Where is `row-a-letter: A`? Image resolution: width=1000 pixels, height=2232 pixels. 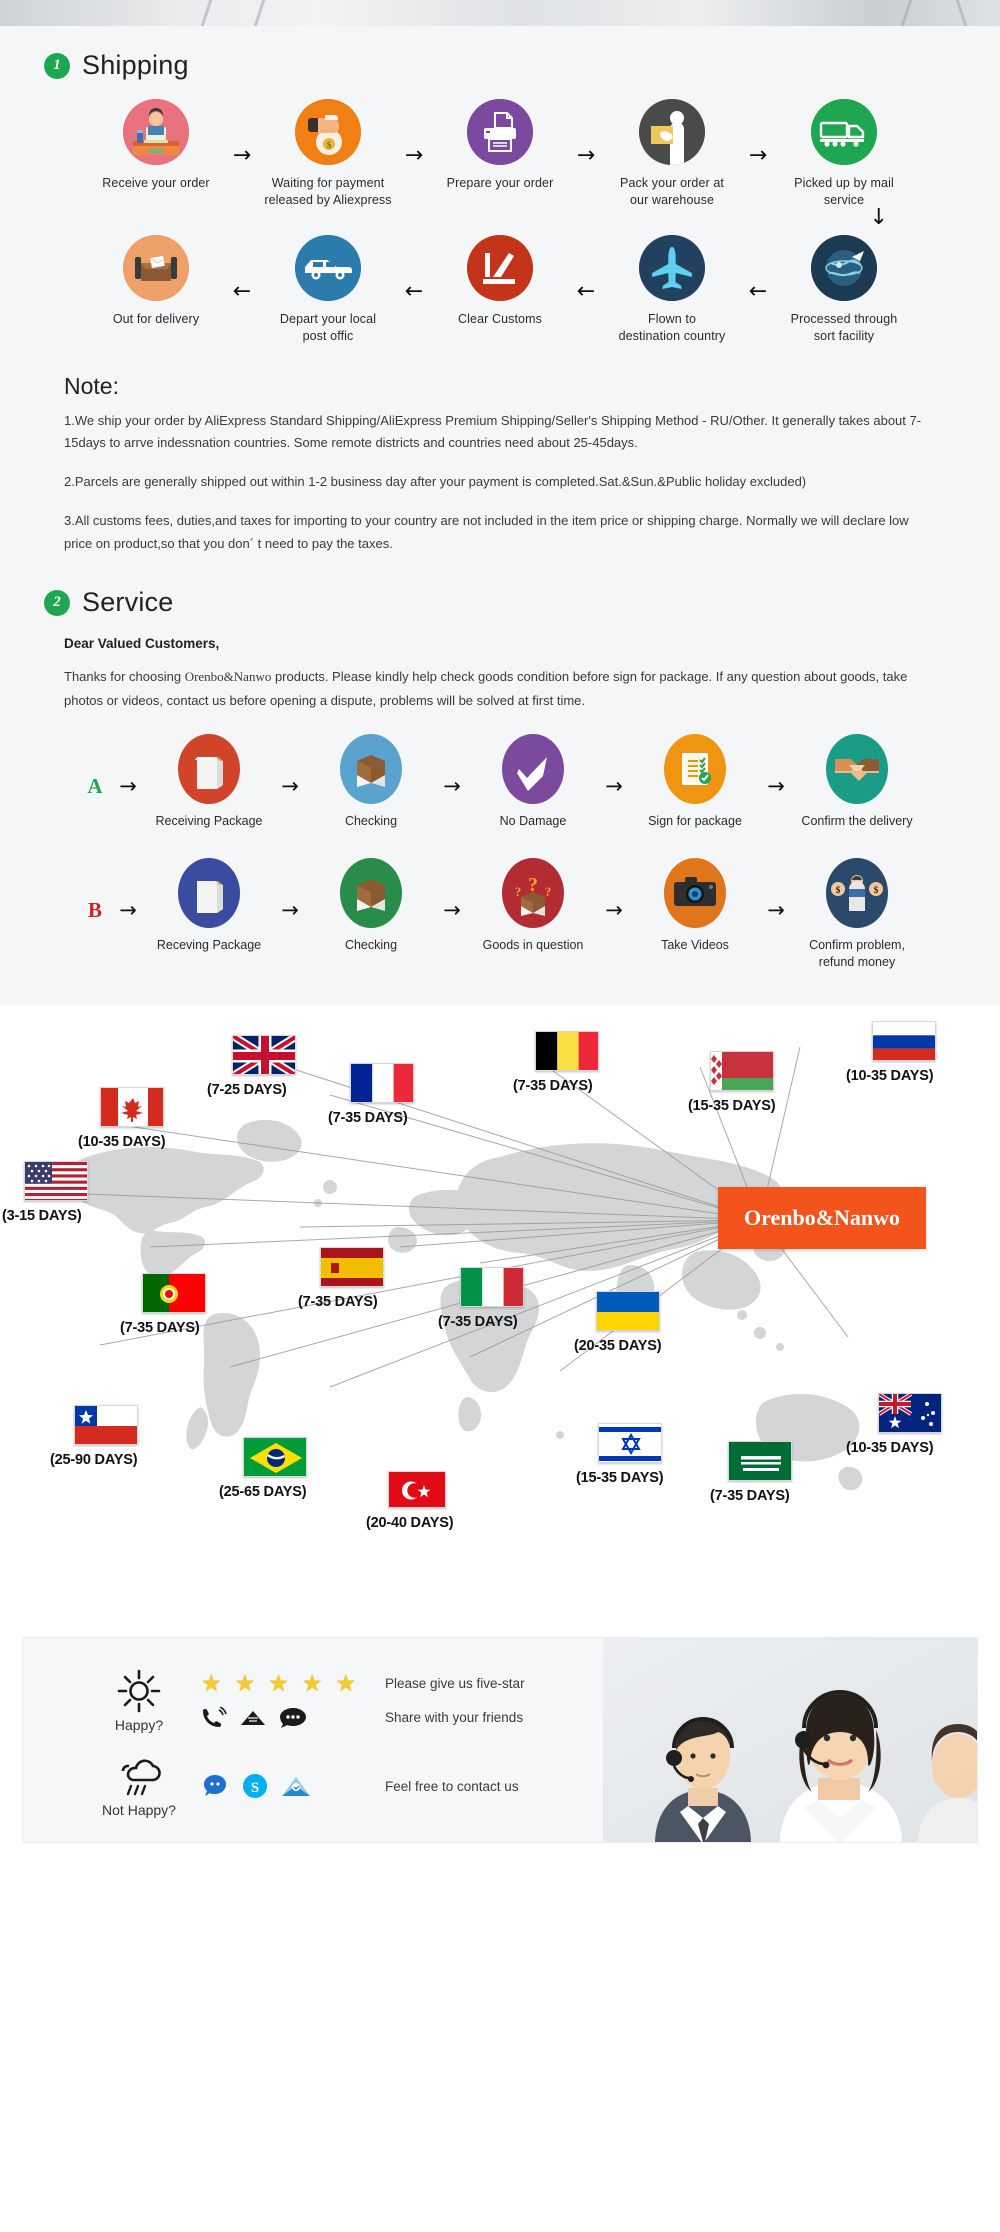 row-a-letter: A is located at coordinates (95, 786).